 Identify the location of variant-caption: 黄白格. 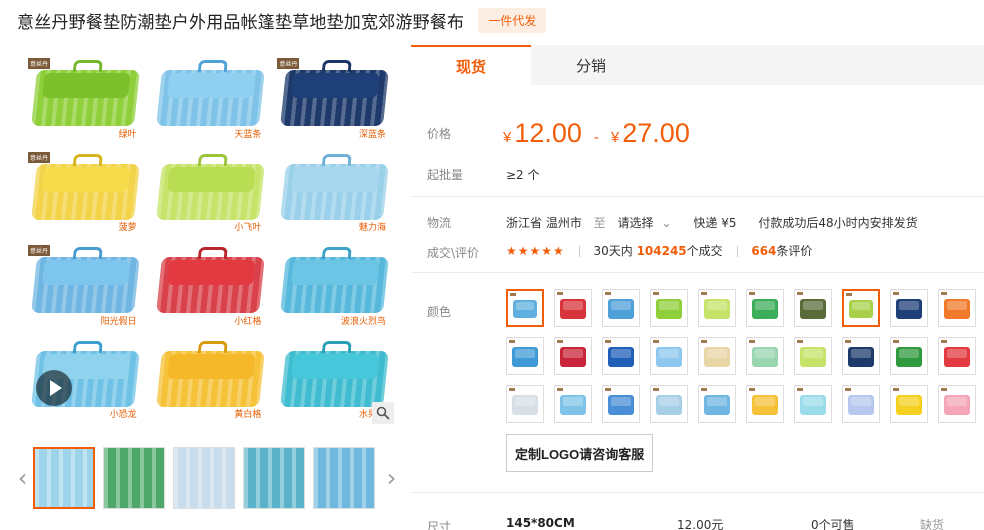
(248, 415).